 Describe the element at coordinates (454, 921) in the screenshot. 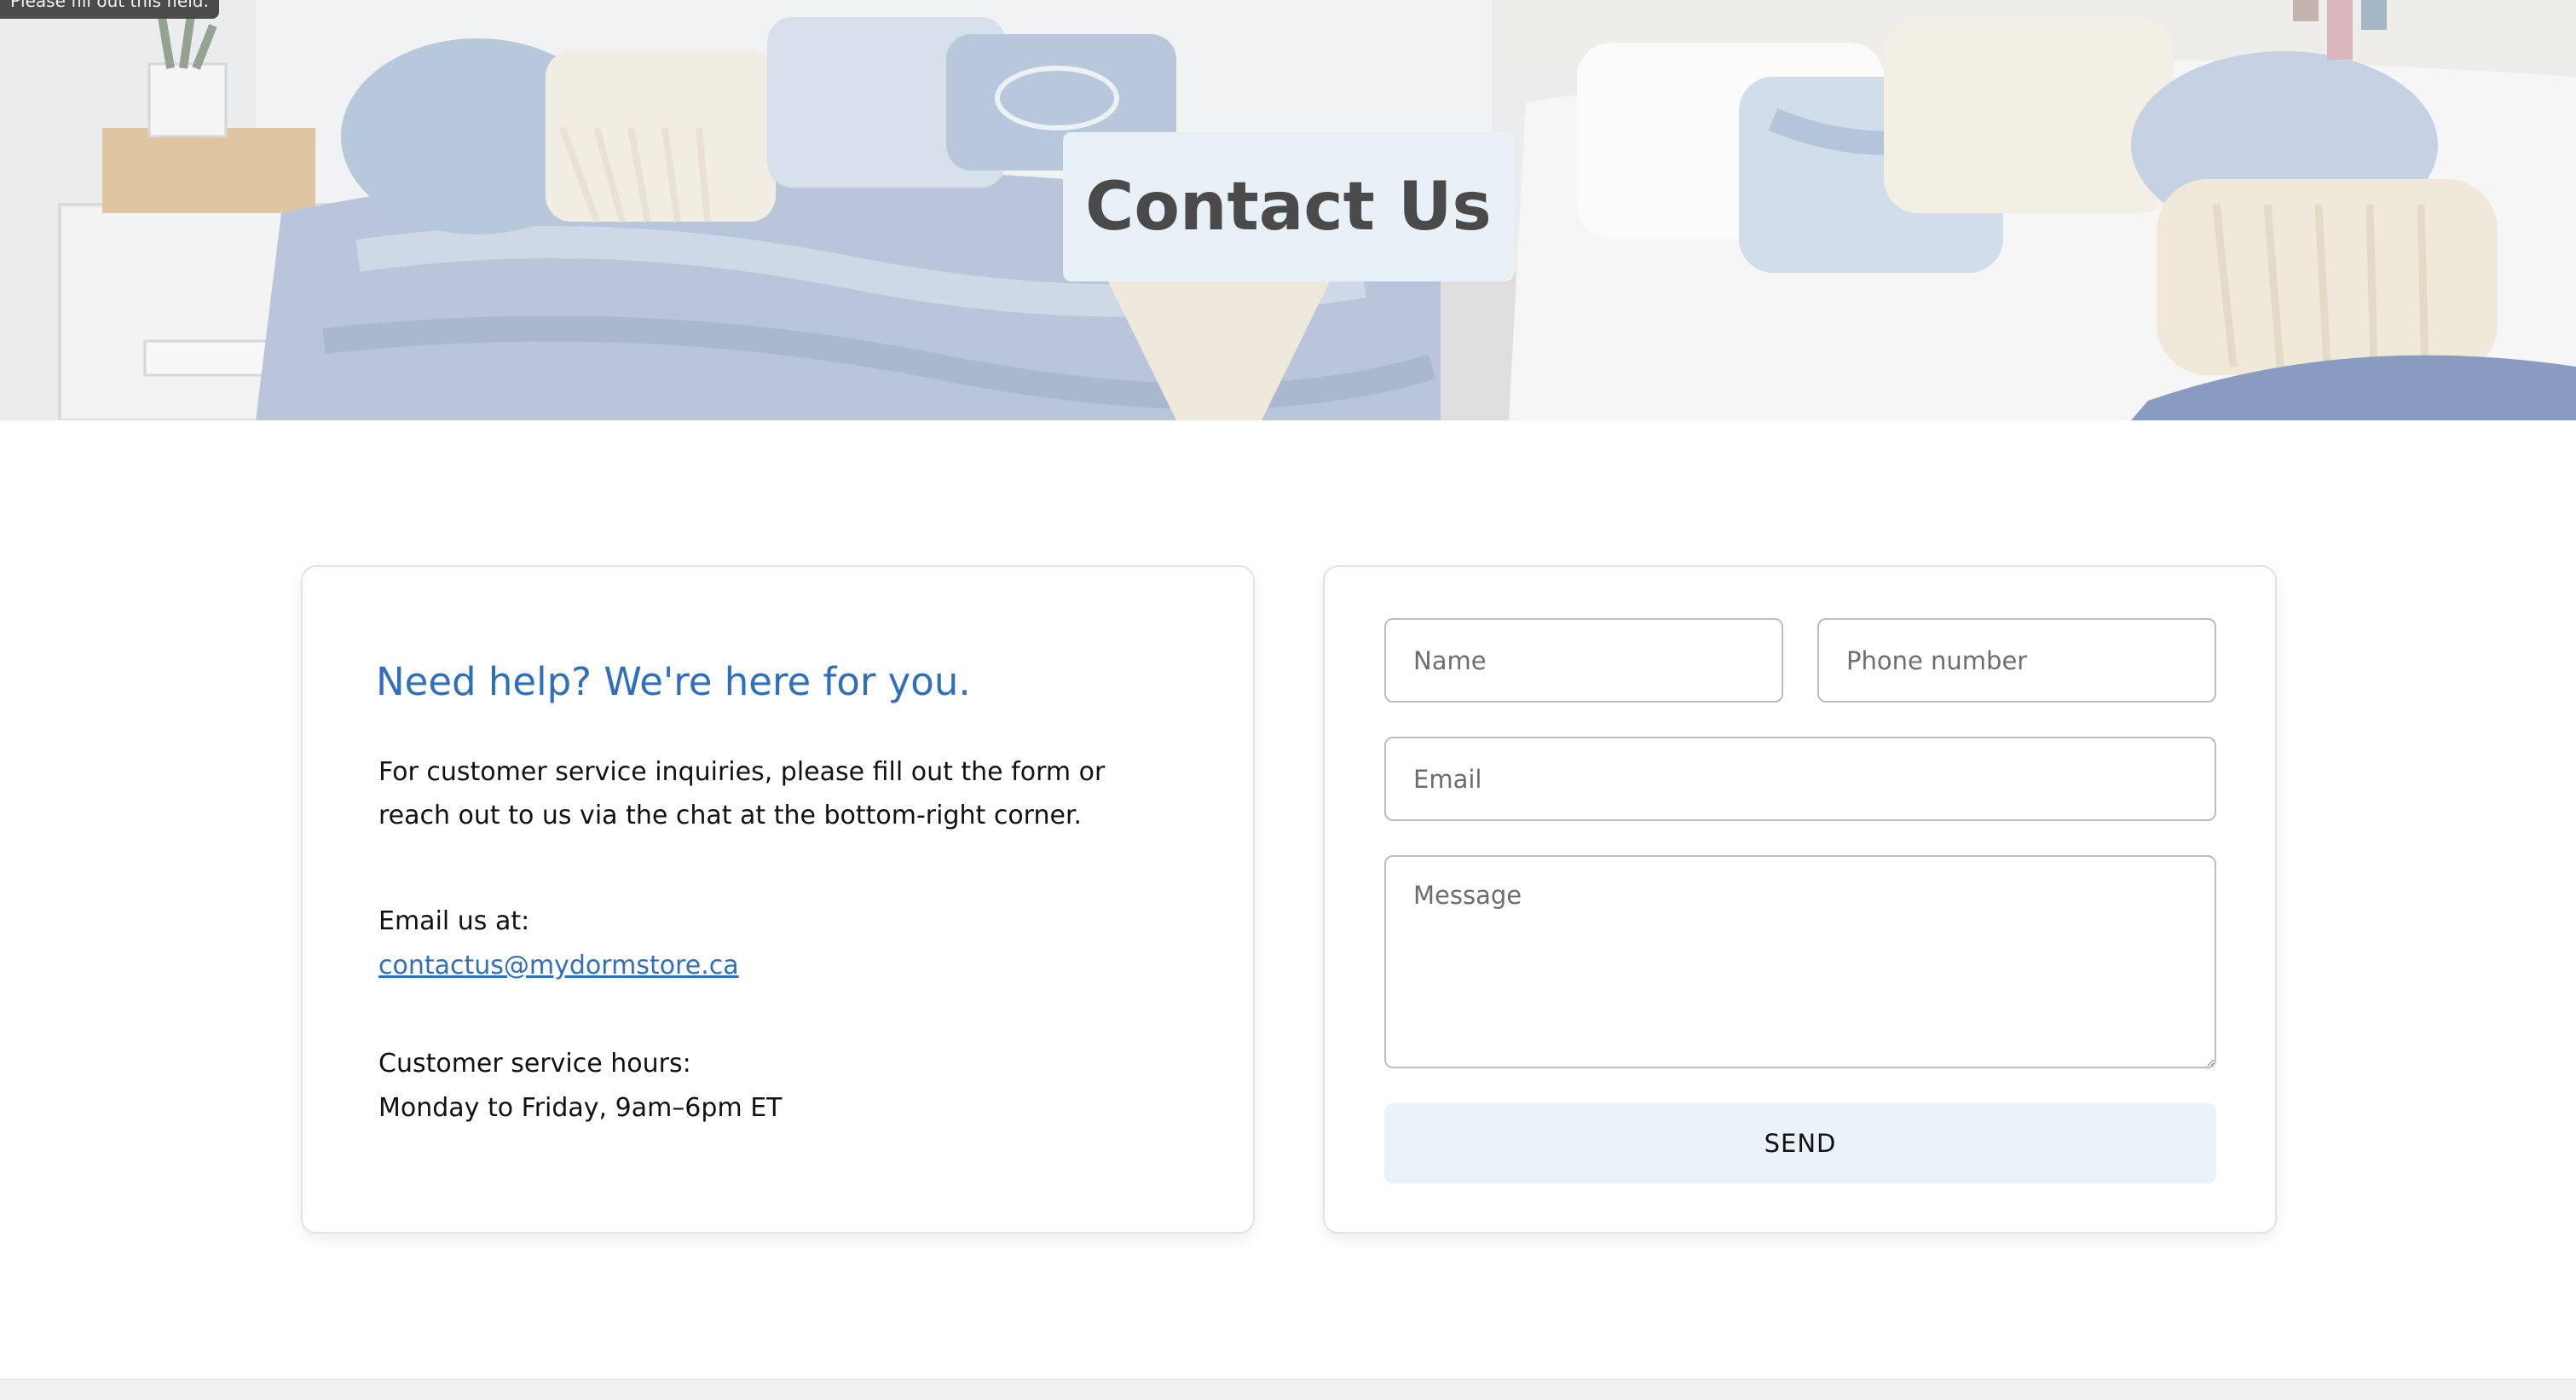

I see `email-label: Email us at:` at that location.